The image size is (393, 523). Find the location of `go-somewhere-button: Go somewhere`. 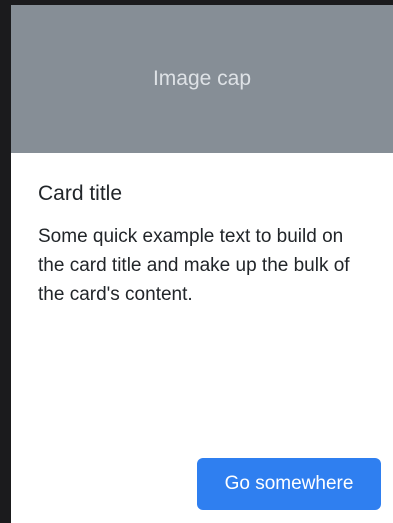

go-somewhere-button: Go somewhere is located at coordinates (289, 484).